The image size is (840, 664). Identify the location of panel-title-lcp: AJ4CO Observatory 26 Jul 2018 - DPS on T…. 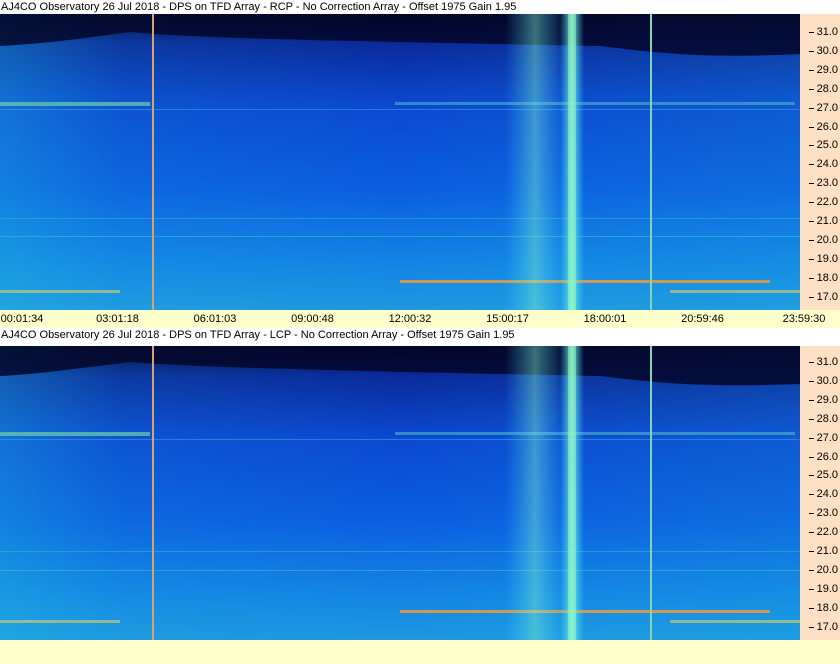
(420, 335).